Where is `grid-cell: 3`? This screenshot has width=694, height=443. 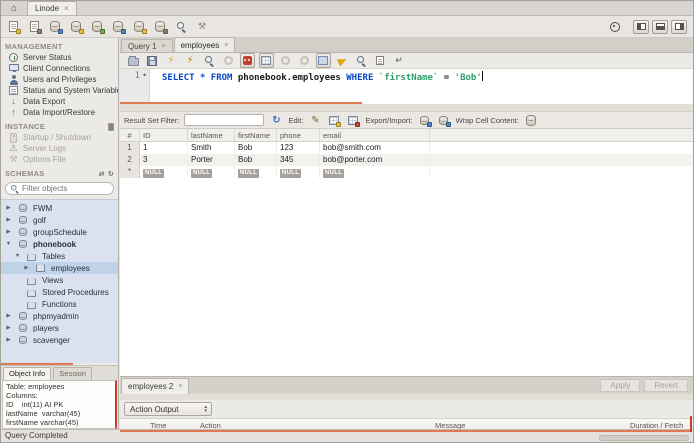 grid-cell: 3 is located at coordinates (164, 160).